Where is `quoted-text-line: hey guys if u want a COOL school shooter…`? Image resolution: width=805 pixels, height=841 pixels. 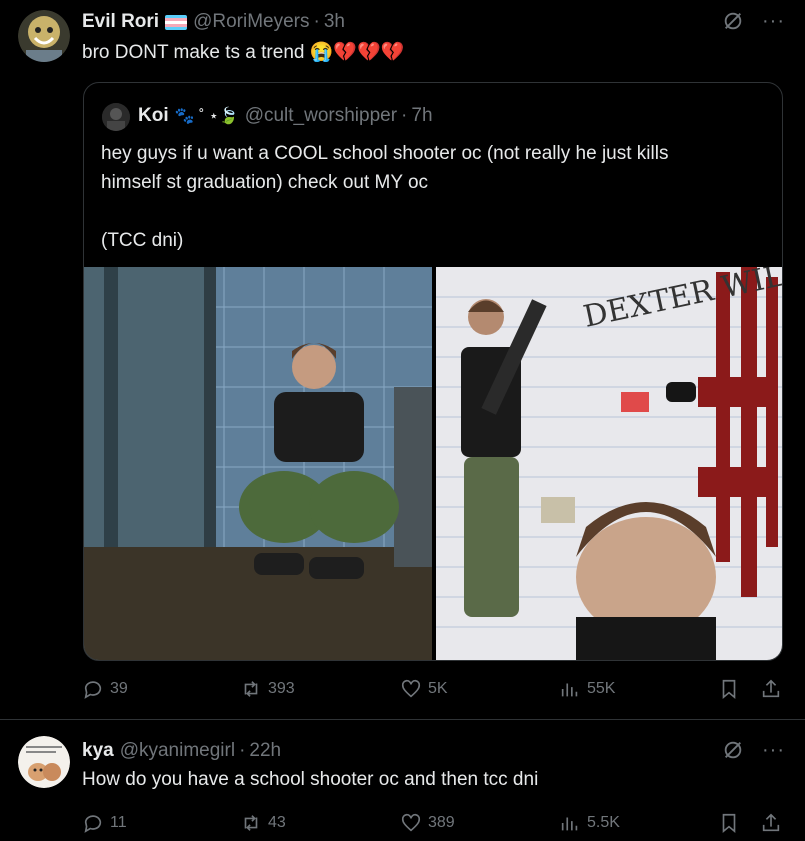 quoted-text-line: hey guys if u want a COOL school shooter… is located at coordinates (385, 153).